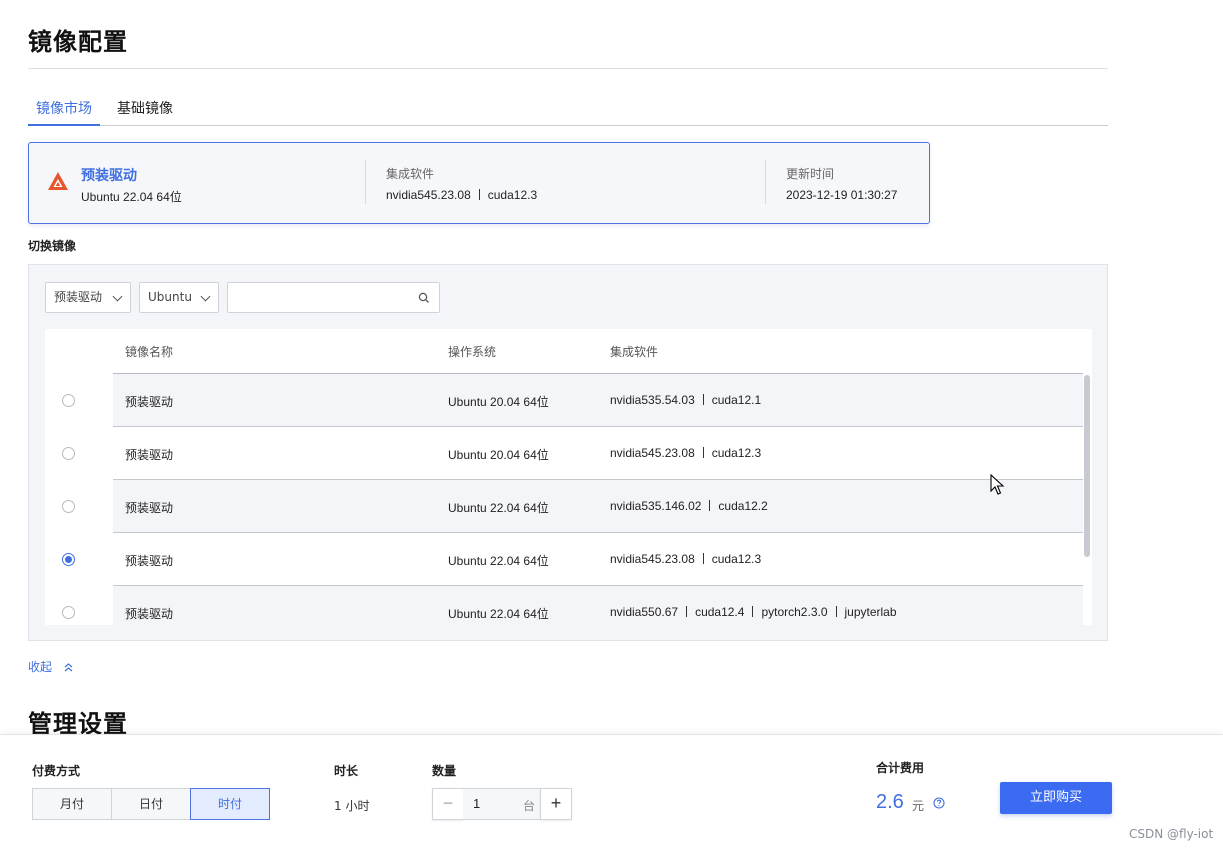 Image resolution: width=1223 pixels, height=850 pixels. I want to click on duration-value: 1 小时, so click(352, 806).